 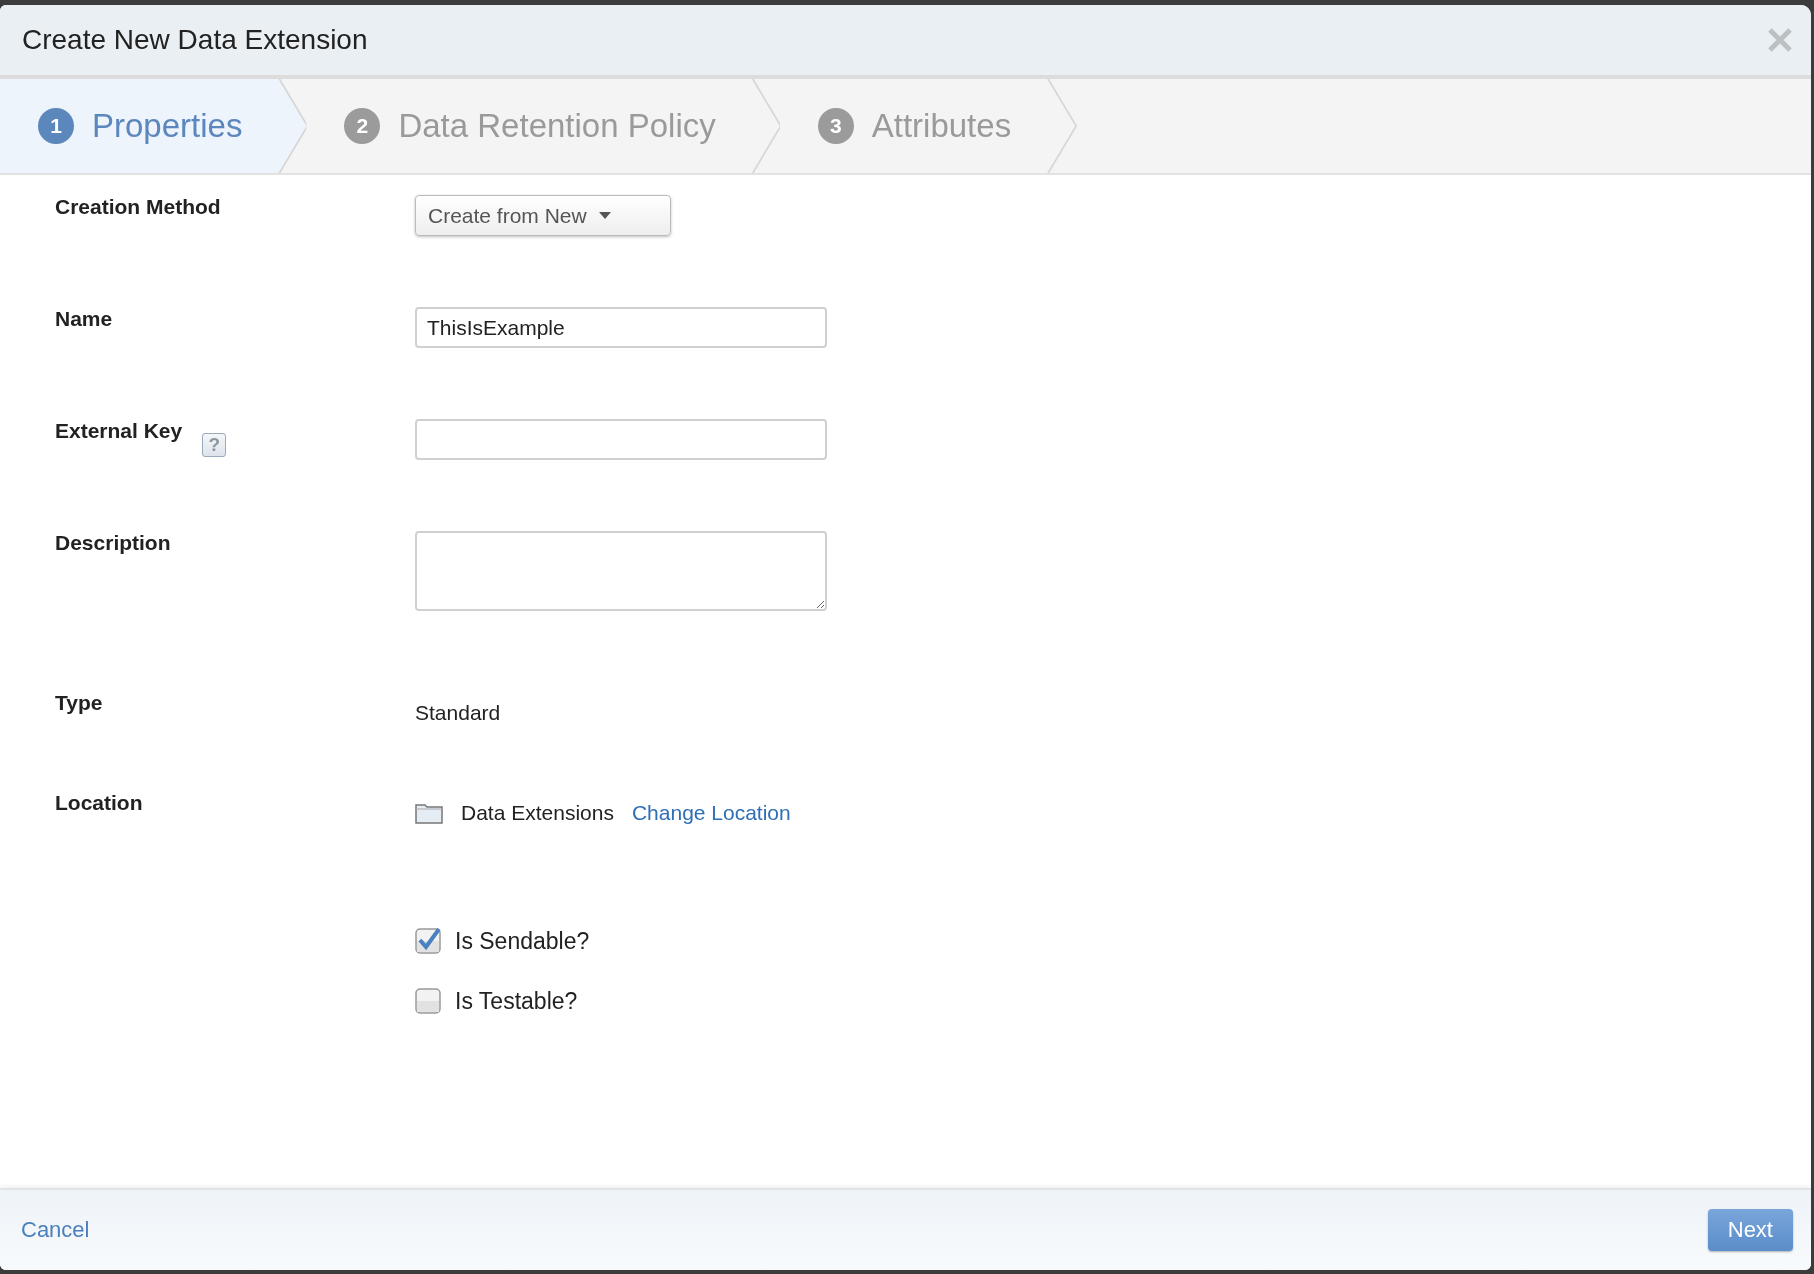 I want to click on field-label: Name, so click(x=84, y=319).